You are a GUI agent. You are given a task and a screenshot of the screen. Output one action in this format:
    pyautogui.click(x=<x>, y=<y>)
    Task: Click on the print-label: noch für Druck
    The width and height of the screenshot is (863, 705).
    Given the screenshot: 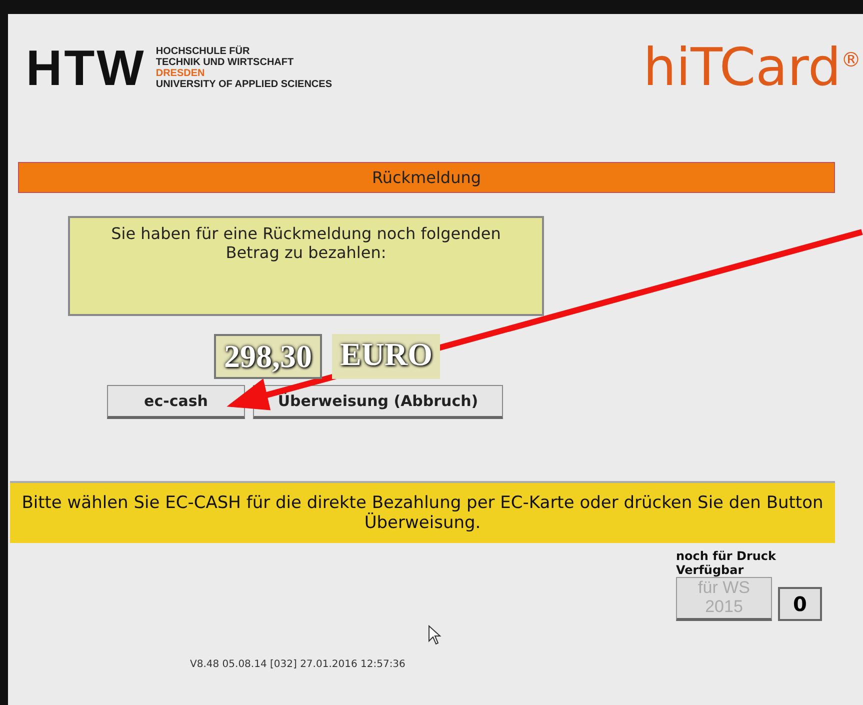 What is the action you would take?
    pyautogui.click(x=726, y=556)
    